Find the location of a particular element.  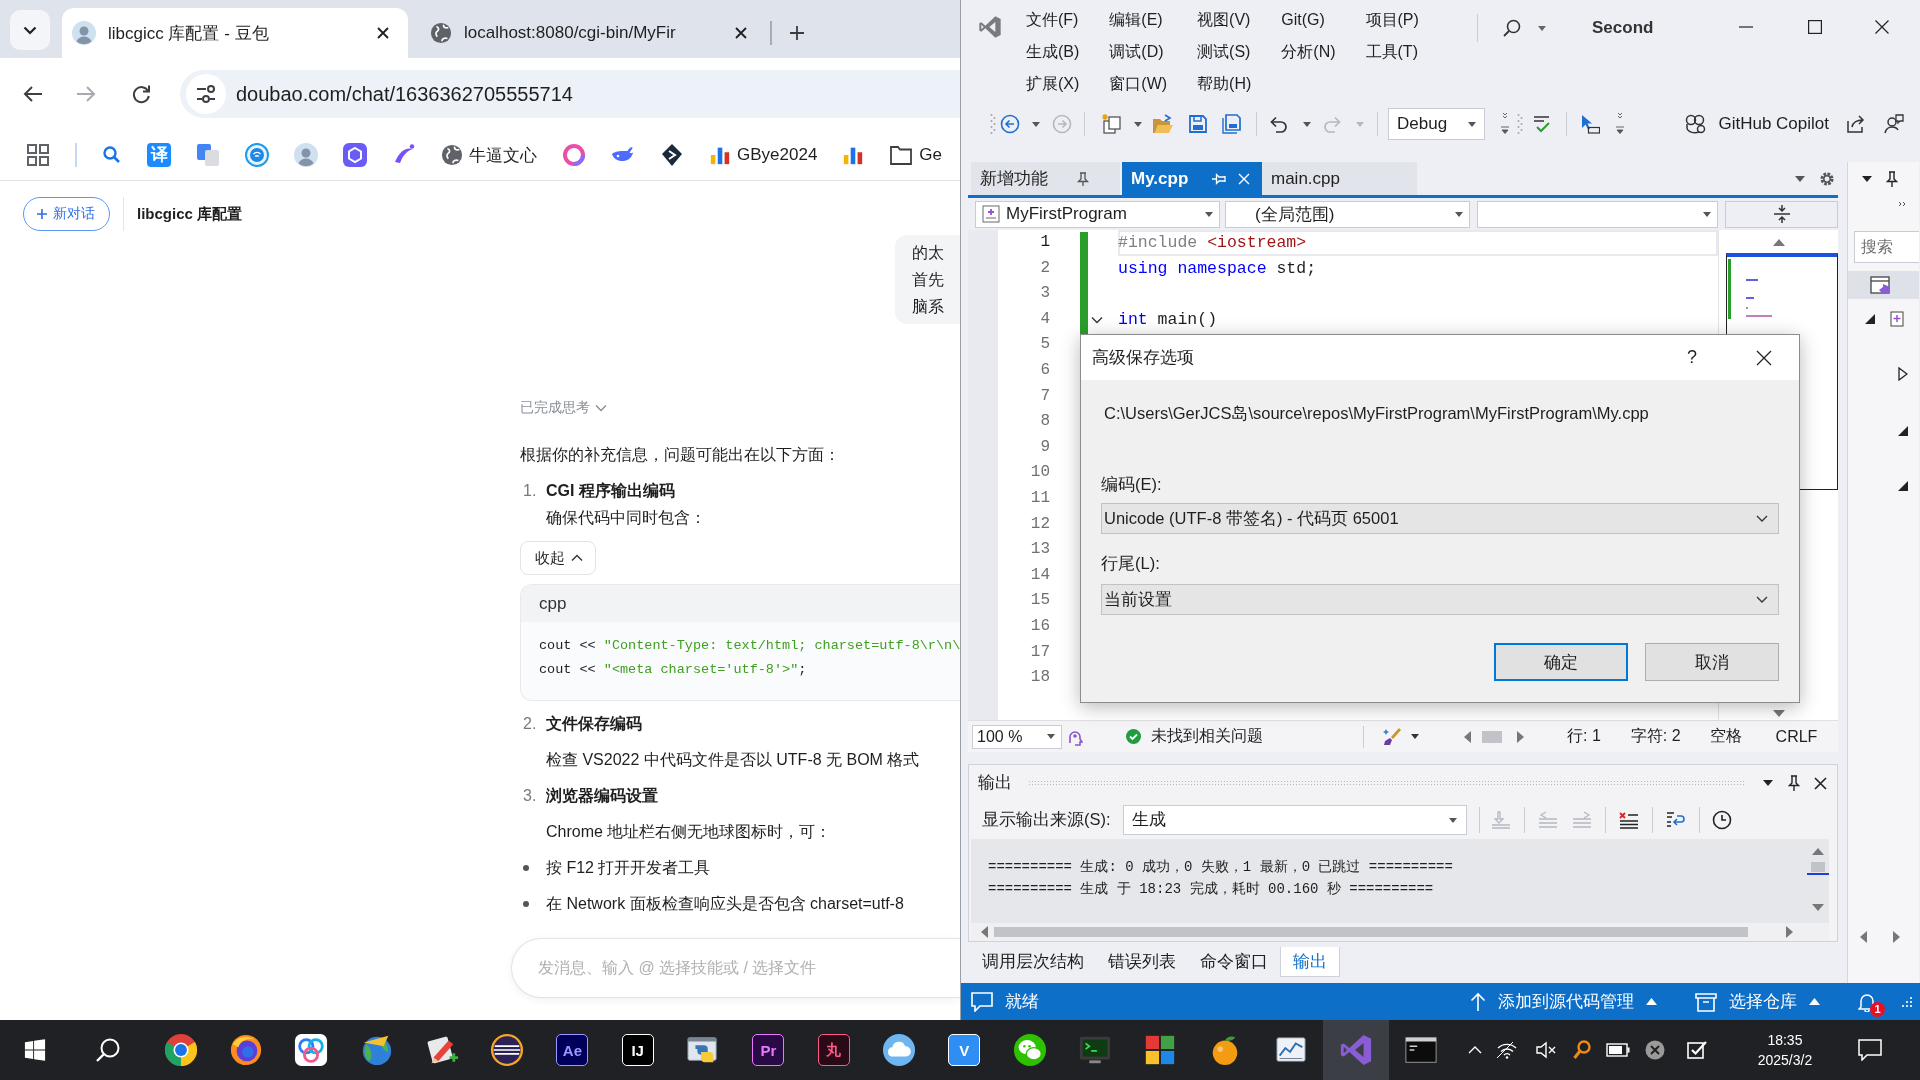

menu-item: 调试(D) is located at coordinates (1138, 52).